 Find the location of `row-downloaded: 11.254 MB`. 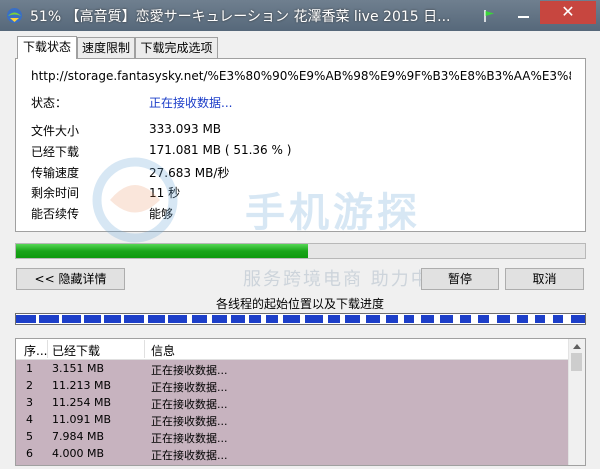

row-downloaded: 11.254 MB is located at coordinates (82, 402).